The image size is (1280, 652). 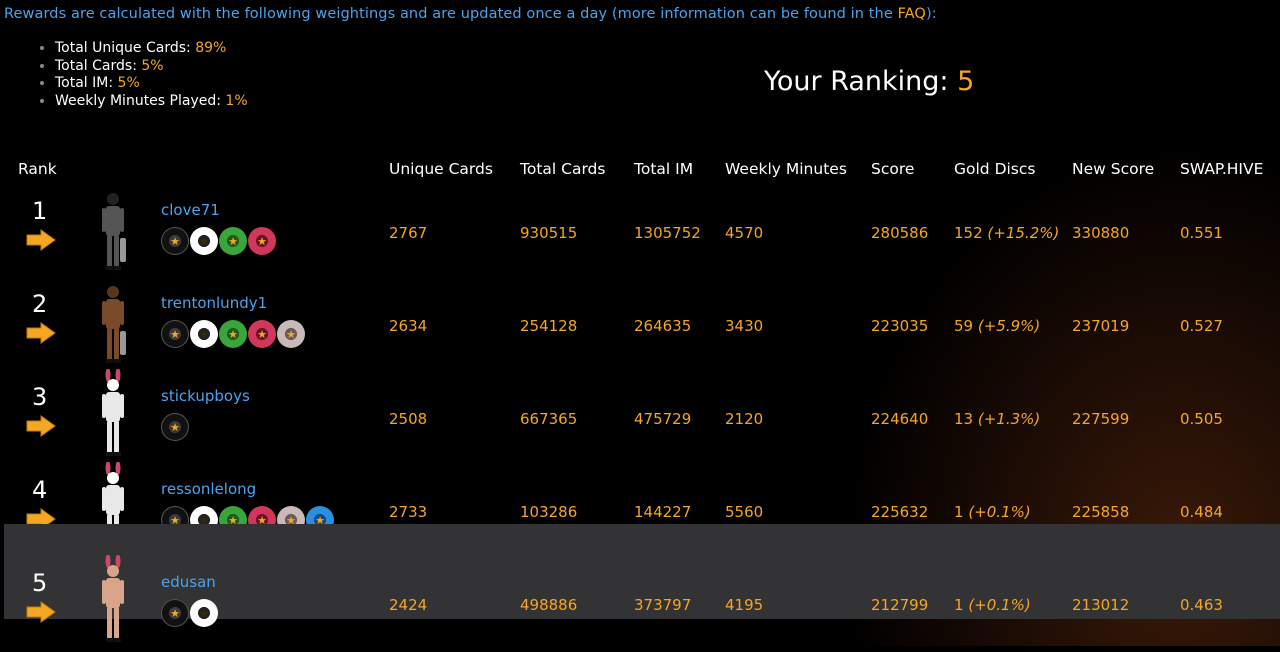 I want to click on weighting-item: Weekly Minutes Played: 1%, so click(x=151, y=102).